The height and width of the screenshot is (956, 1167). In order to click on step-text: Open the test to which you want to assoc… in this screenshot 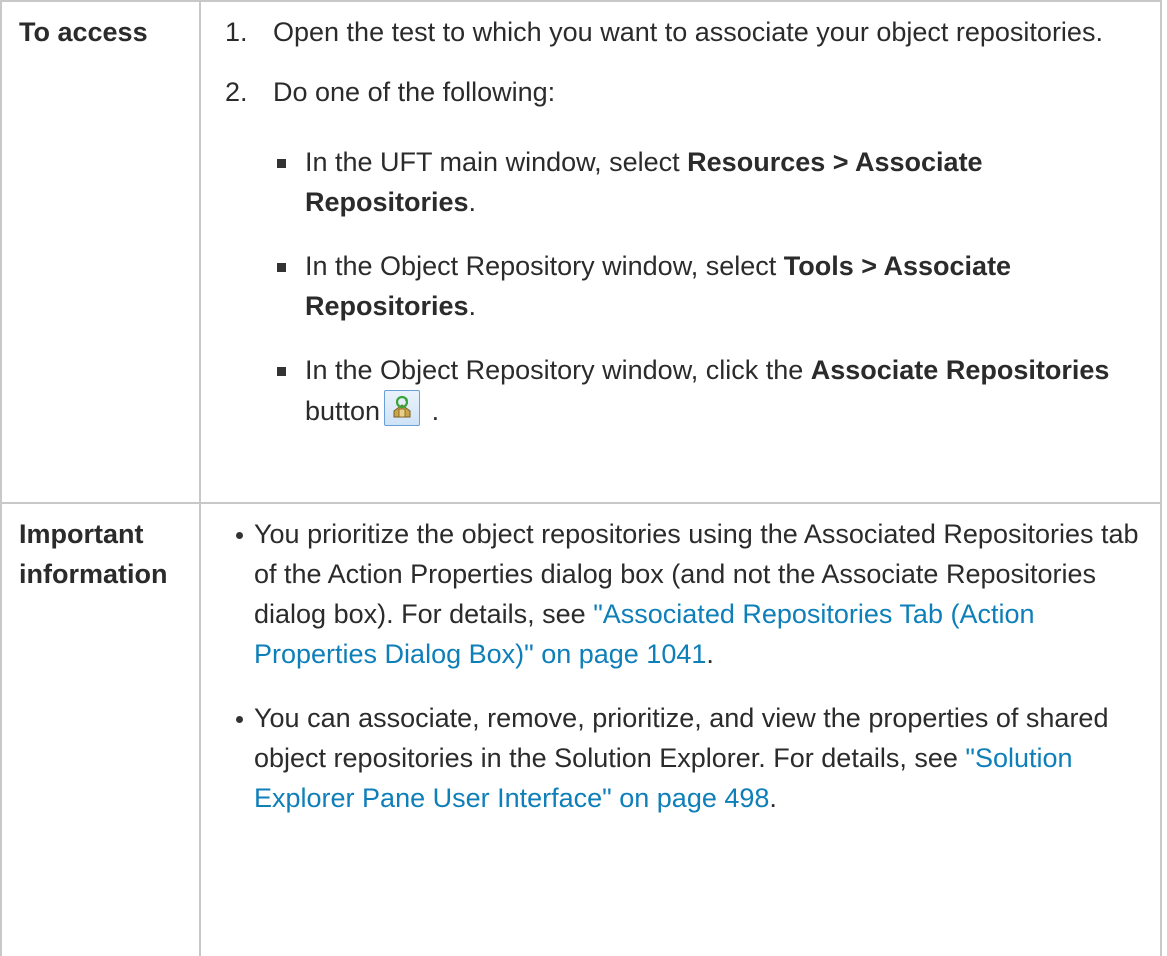, I will do `click(688, 32)`.